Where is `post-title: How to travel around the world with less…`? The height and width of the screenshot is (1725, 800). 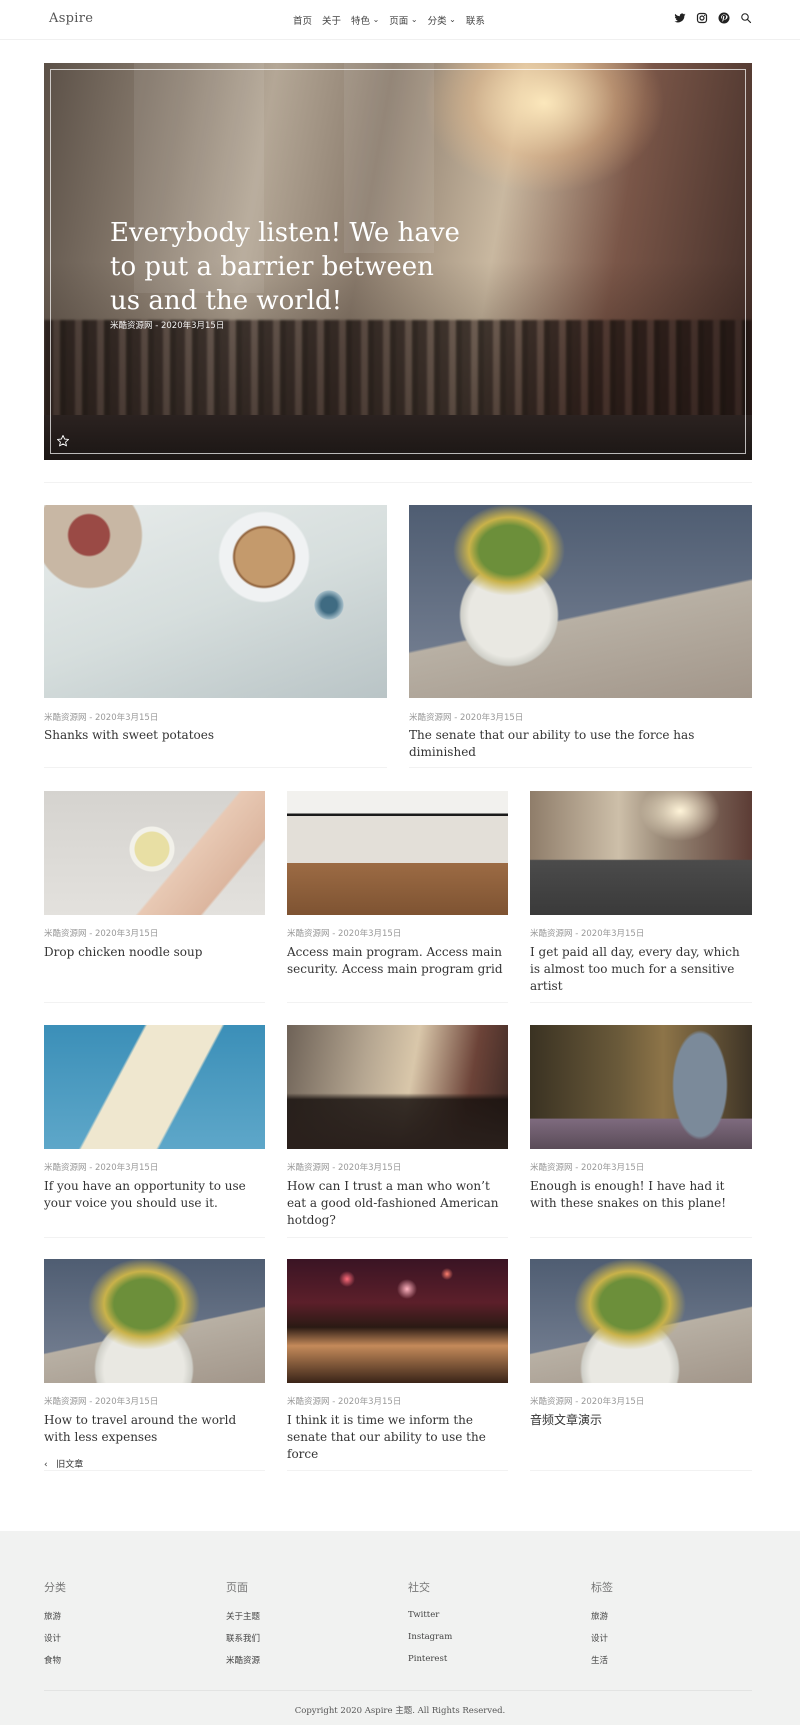
post-title: How to travel around the world with less… is located at coordinates (154, 1429).